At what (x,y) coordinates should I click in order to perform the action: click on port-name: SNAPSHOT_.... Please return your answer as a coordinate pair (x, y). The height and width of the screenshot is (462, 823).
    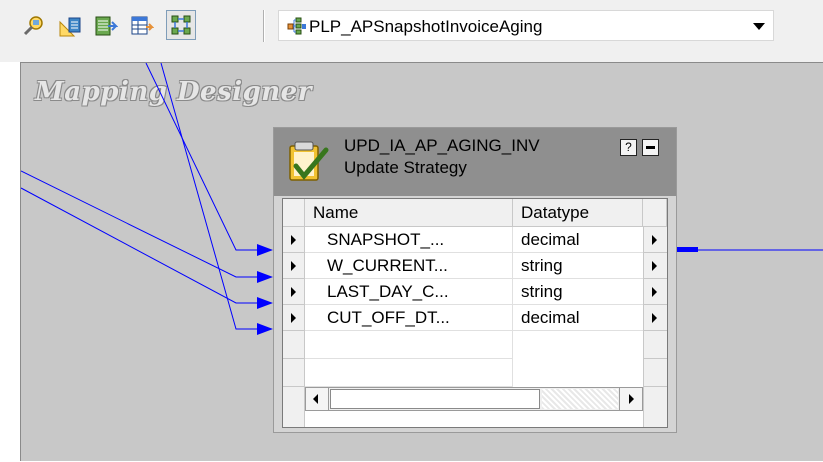
    Looking at the image, I should click on (409, 240).